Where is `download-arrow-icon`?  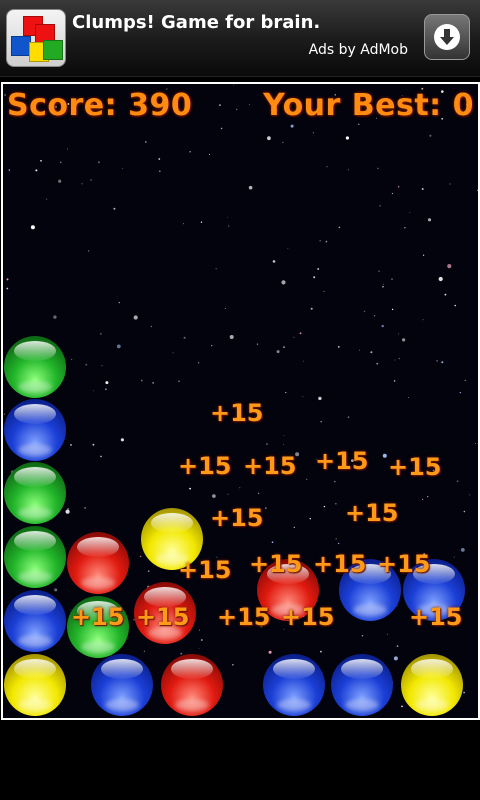 download-arrow-icon is located at coordinates (447, 37).